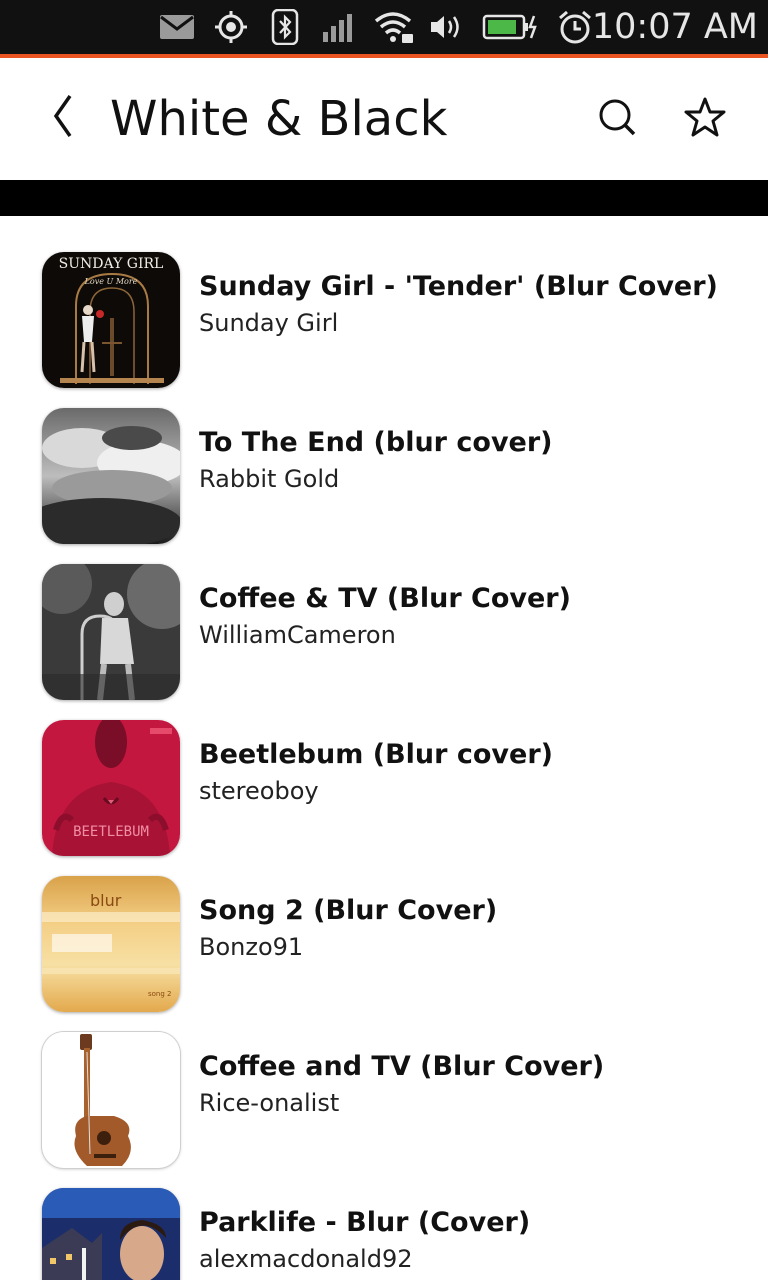 This screenshot has height=1280, width=768. I want to click on wifi-icon, so click(394, 27).